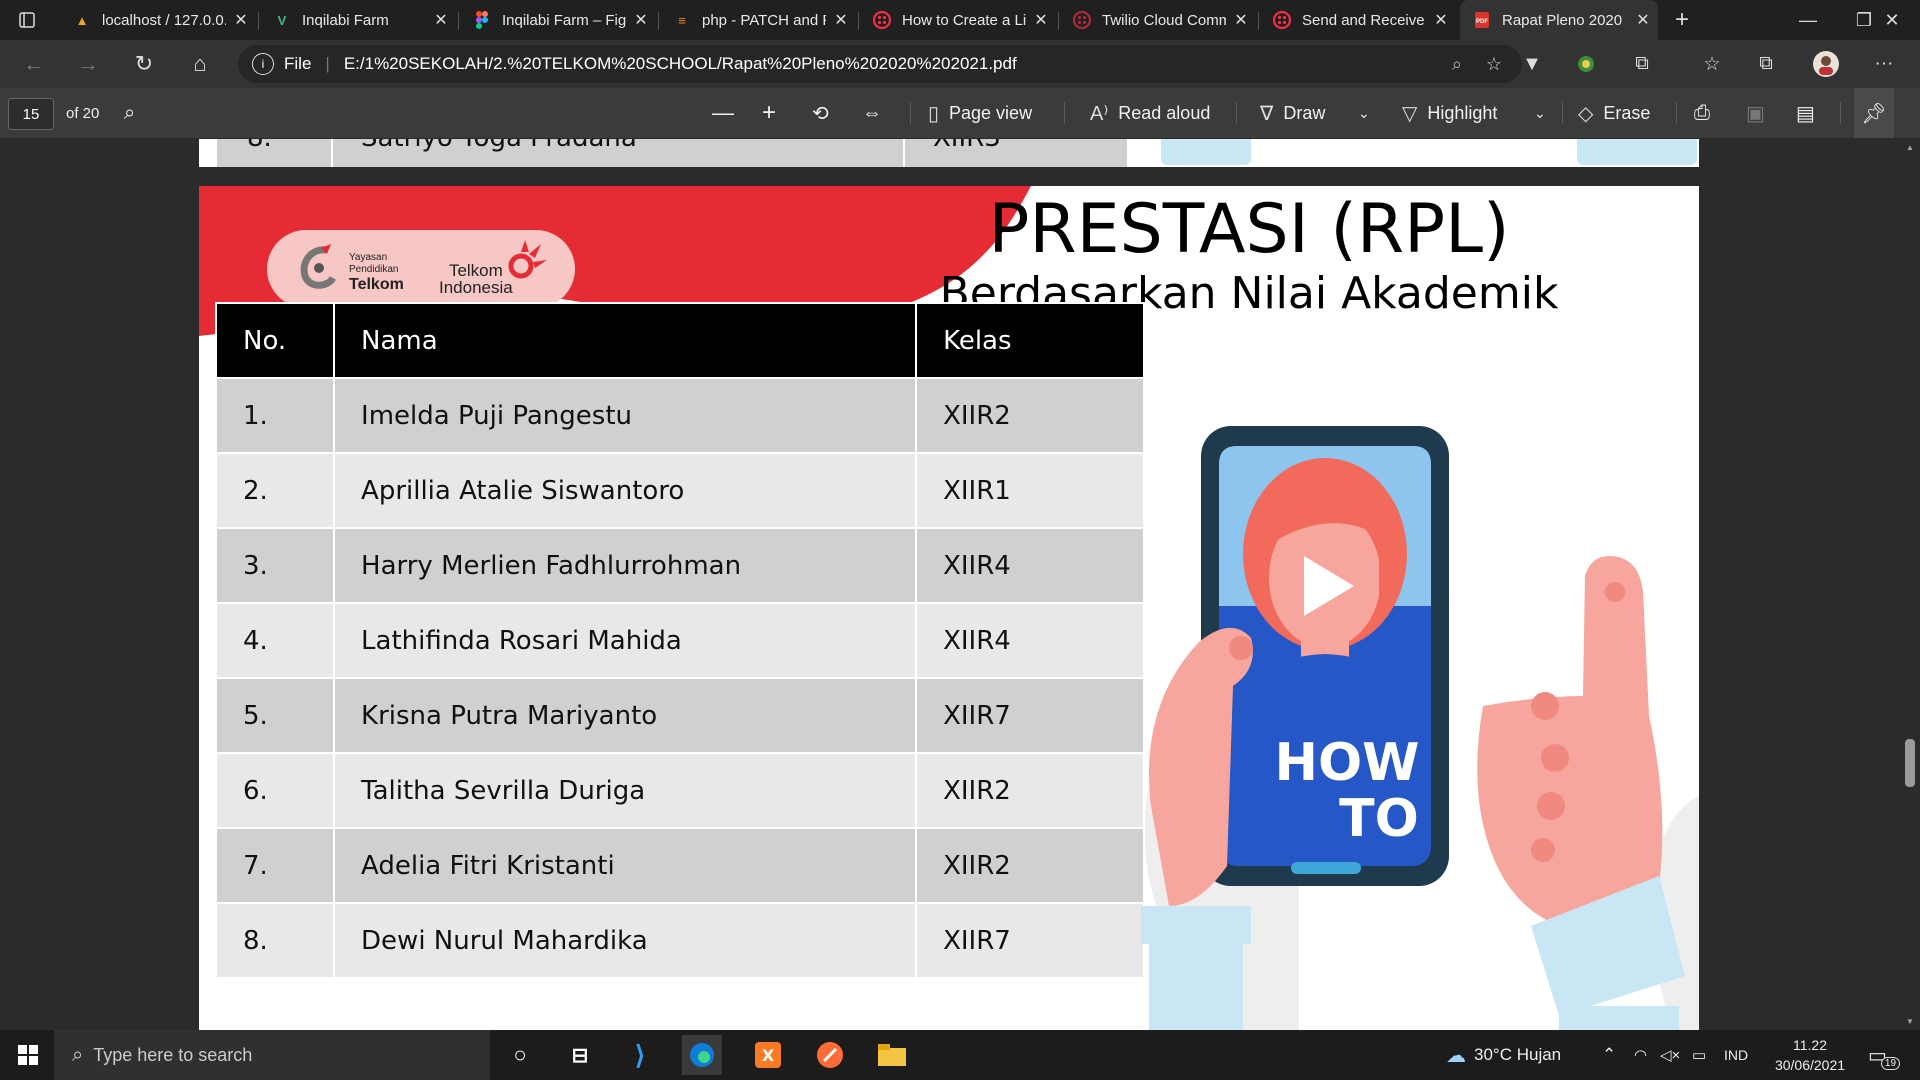 The image size is (1920, 1080). I want to click on more-menu-icon: ···, so click(1884, 64).